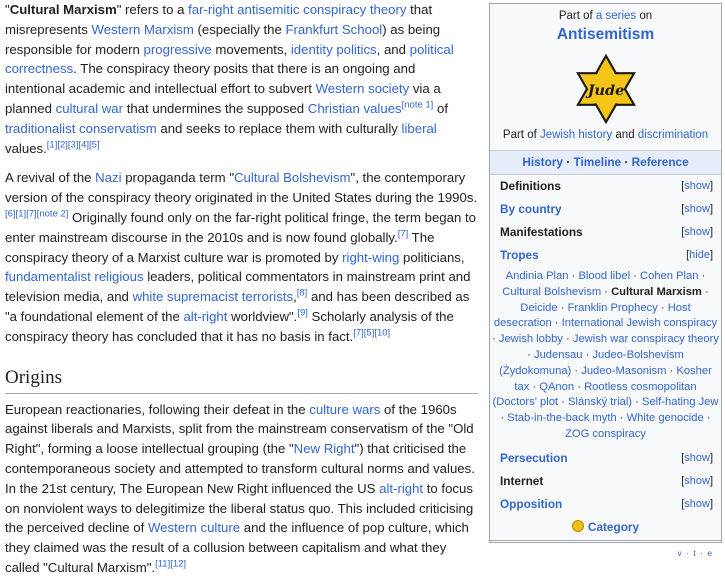 The width and height of the screenshot is (725, 588). Describe the element at coordinates (370, 257) in the screenshot. I see `link-right-wing: right-wing` at that location.